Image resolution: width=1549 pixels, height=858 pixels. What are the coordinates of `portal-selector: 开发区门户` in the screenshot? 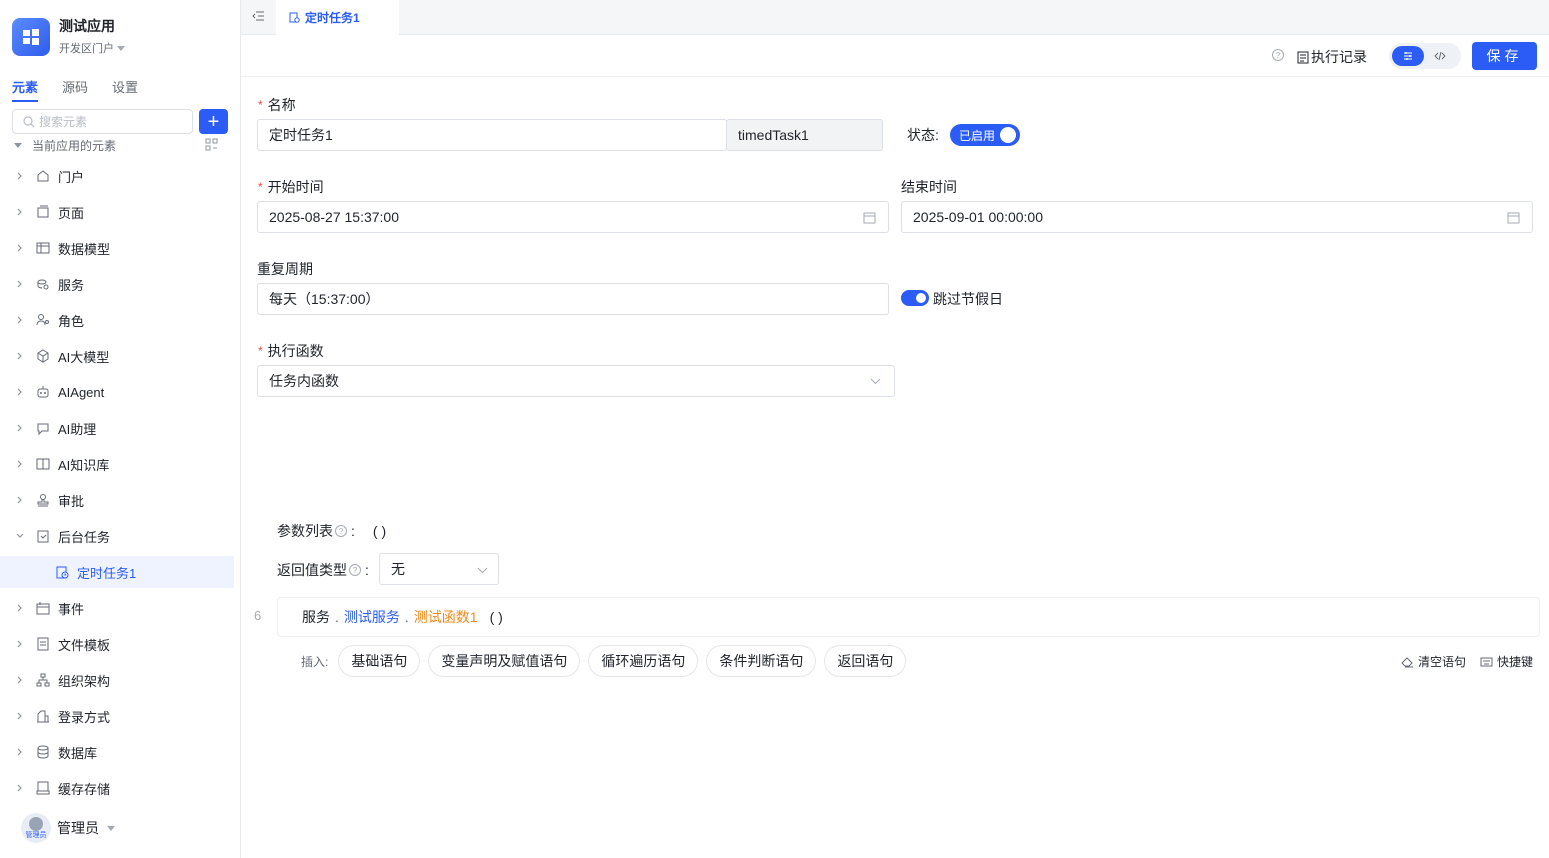 It's located at (92, 48).